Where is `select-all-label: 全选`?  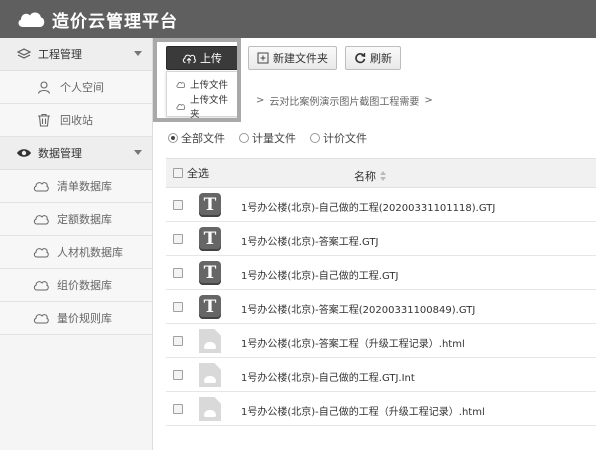 select-all-label: 全选 is located at coordinates (198, 173).